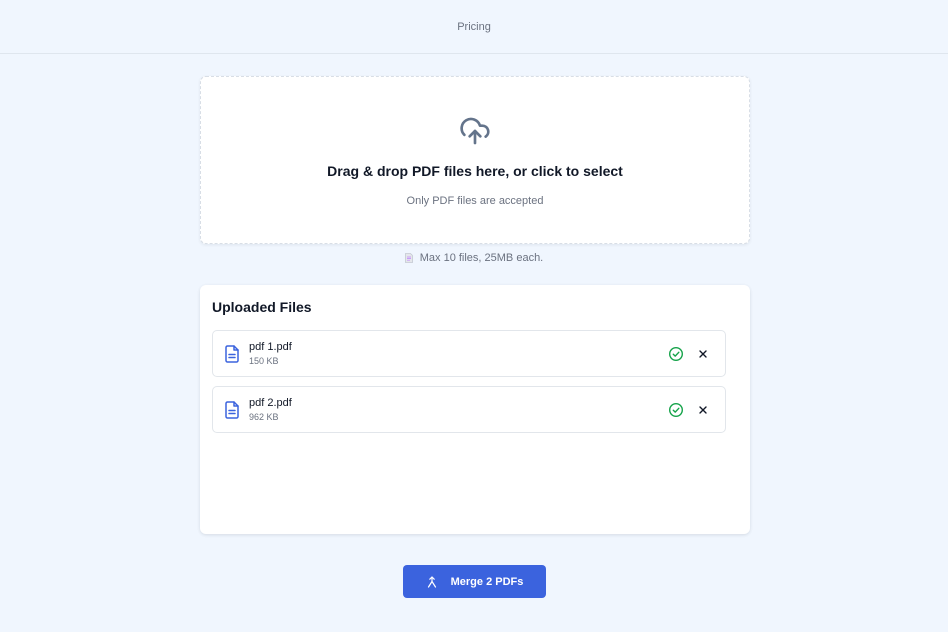  What do you see at coordinates (475, 131) in the screenshot?
I see `cloud-upload-icon` at bounding box center [475, 131].